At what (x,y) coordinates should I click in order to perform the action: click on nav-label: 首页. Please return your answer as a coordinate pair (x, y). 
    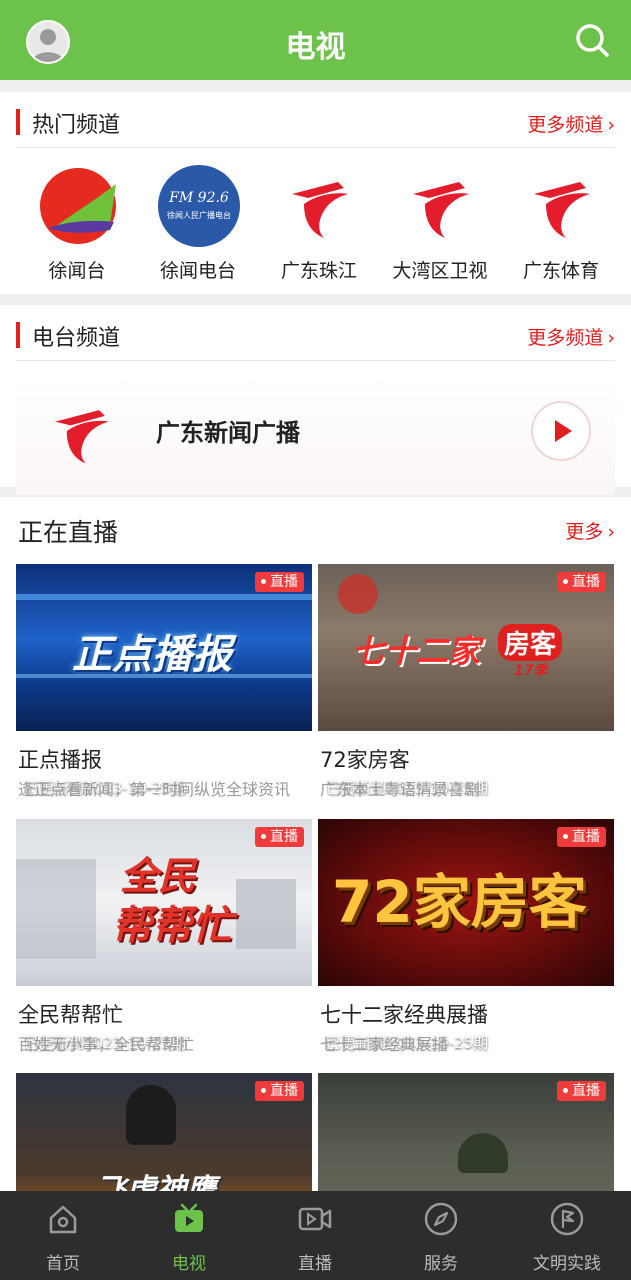
    Looking at the image, I should click on (63, 1264).